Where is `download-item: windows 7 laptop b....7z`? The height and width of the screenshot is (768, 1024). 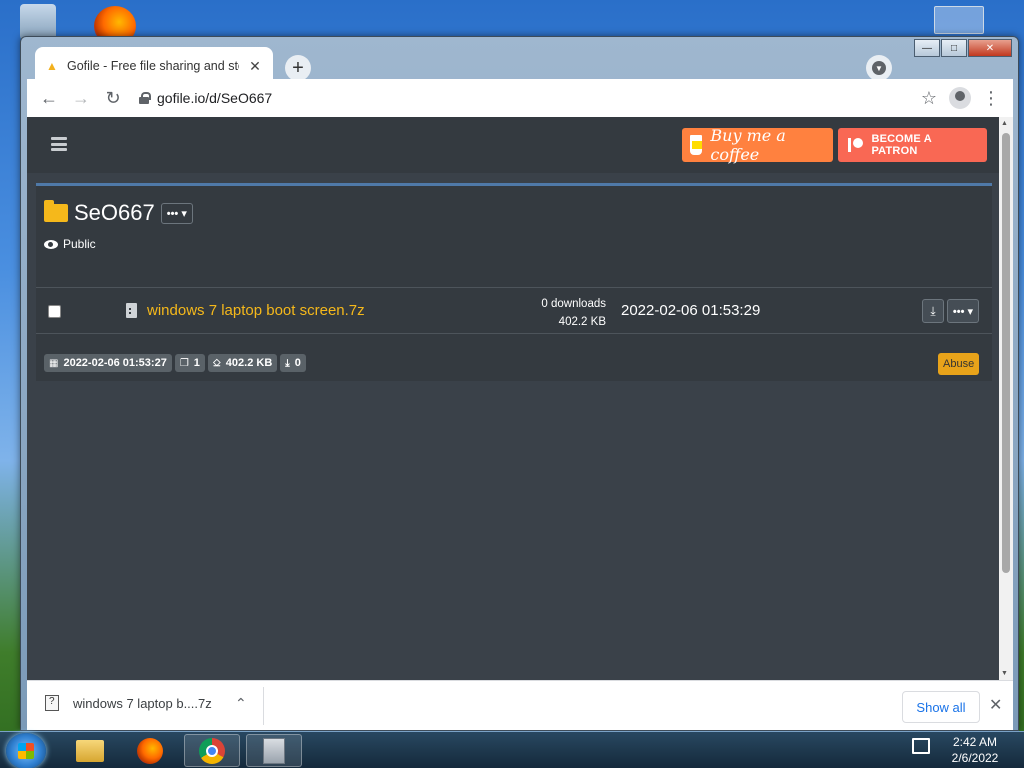 download-item: windows 7 laptop b....7z is located at coordinates (128, 703).